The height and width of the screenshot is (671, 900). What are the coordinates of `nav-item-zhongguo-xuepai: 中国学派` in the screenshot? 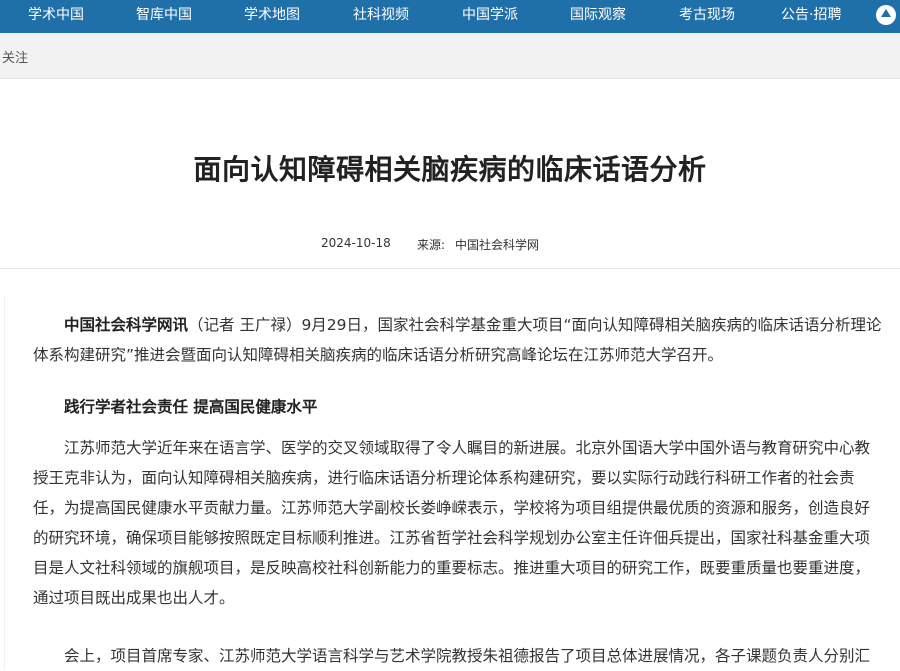 It's located at (490, 16).